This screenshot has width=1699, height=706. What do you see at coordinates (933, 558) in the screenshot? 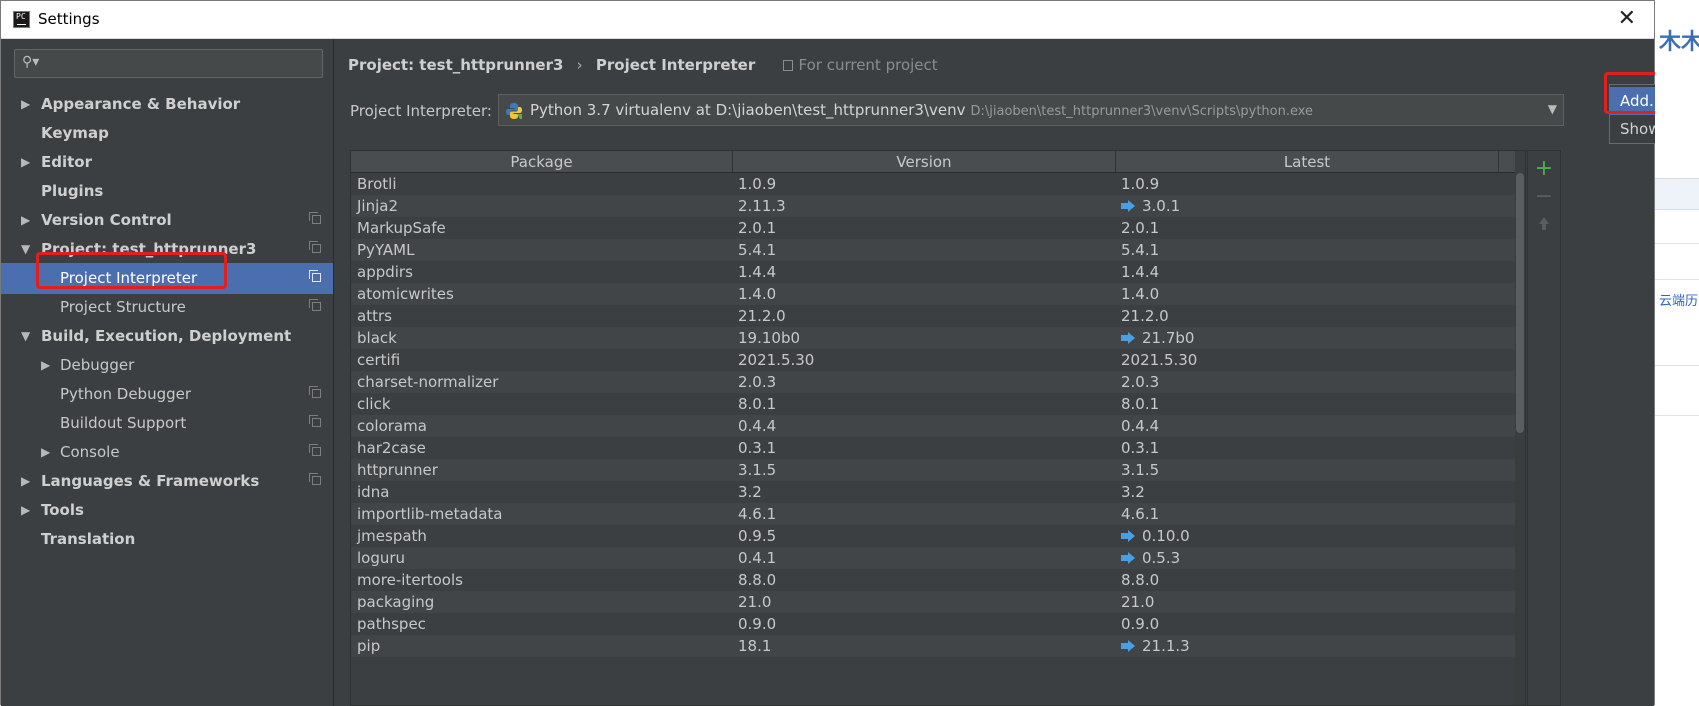
I see `table-row: loguru 0.4.1 0.5.3` at bounding box center [933, 558].